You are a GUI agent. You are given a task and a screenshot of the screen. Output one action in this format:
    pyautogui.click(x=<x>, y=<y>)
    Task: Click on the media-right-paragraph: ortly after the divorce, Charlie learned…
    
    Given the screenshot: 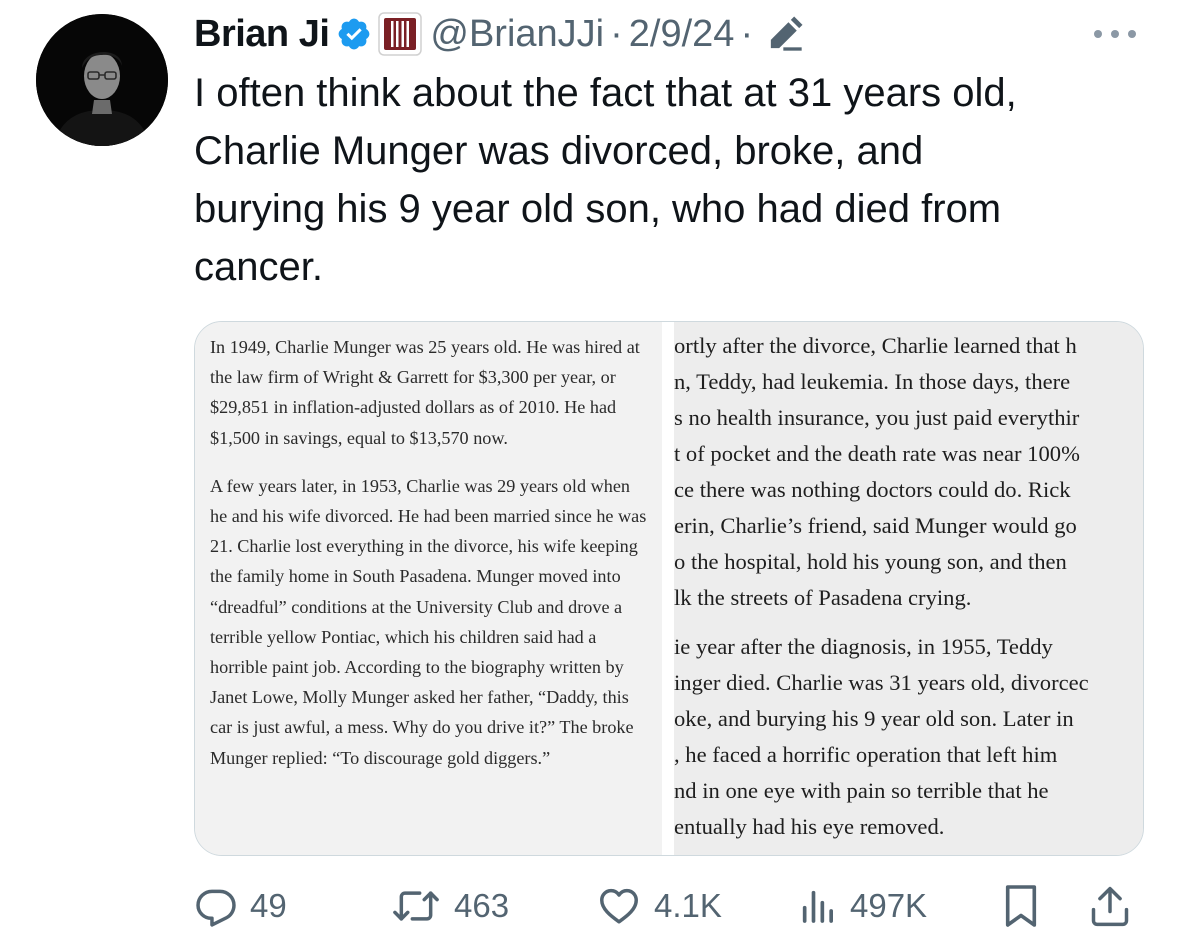 What is the action you would take?
    pyautogui.click(x=908, y=472)
    